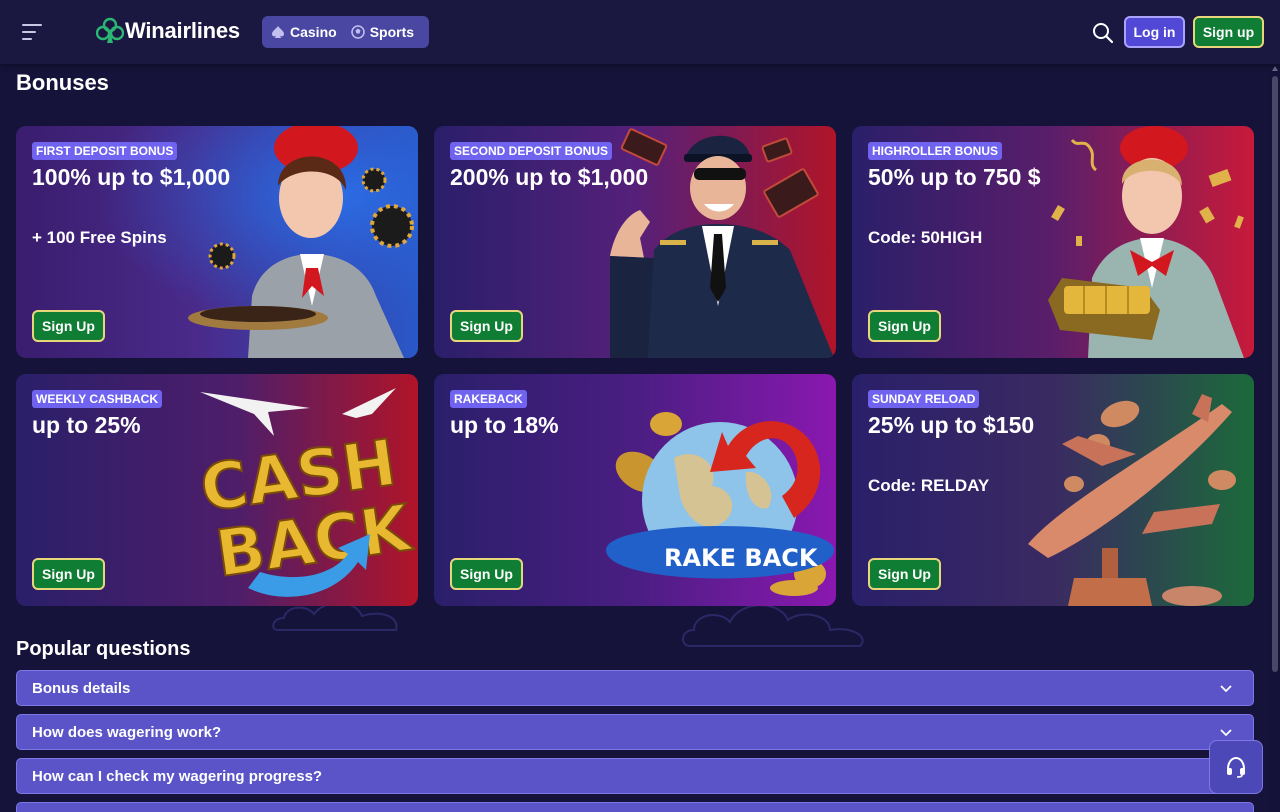 The height and width of the screenshot is (812, 1280). What do you see at coordinates (313, 32) in the screenshot?
I see `nav-casino-label: Casino` at bounding box center [313, 32].